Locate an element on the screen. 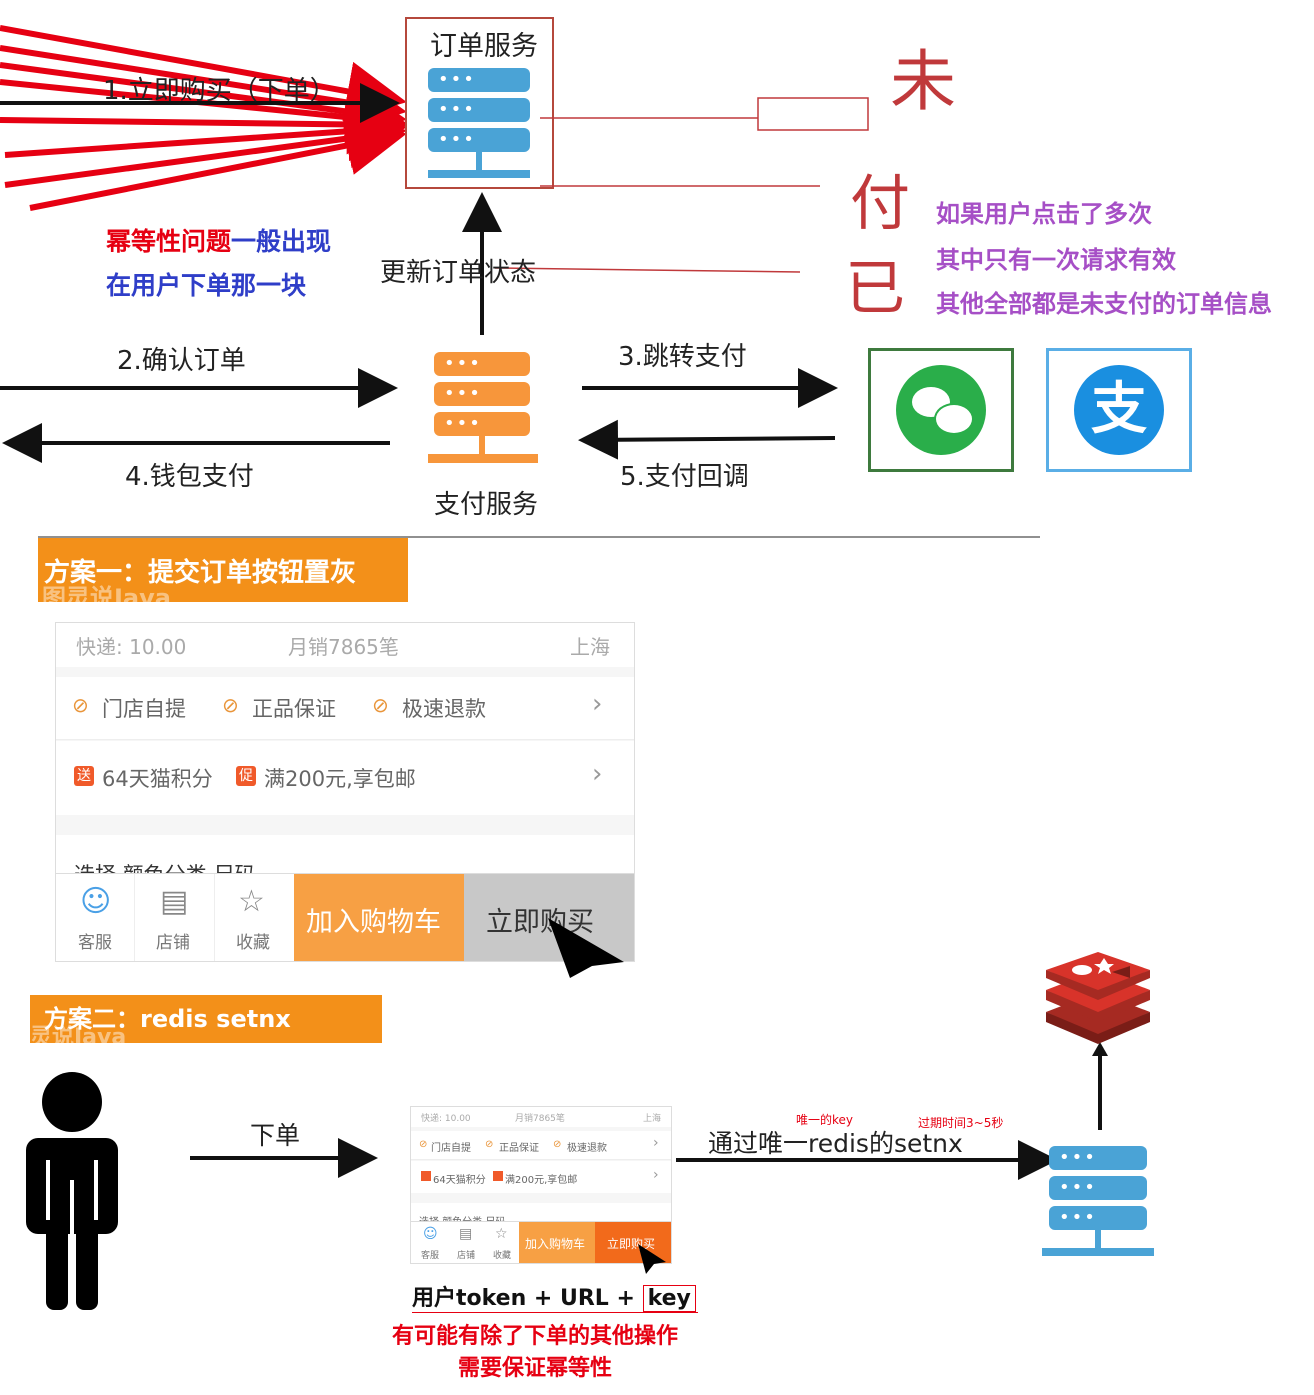  redis-icon is located at coordinates (1098, 998).